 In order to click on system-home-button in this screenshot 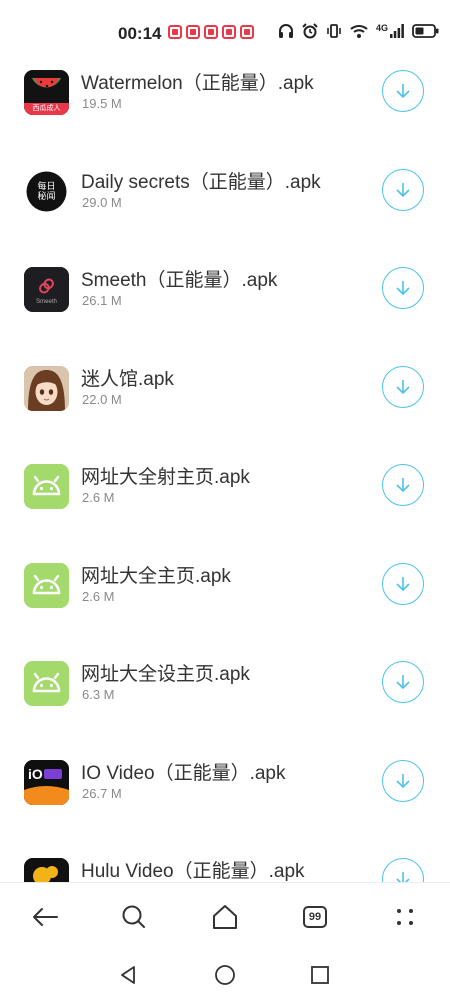, I will do `click(225, 975)`.